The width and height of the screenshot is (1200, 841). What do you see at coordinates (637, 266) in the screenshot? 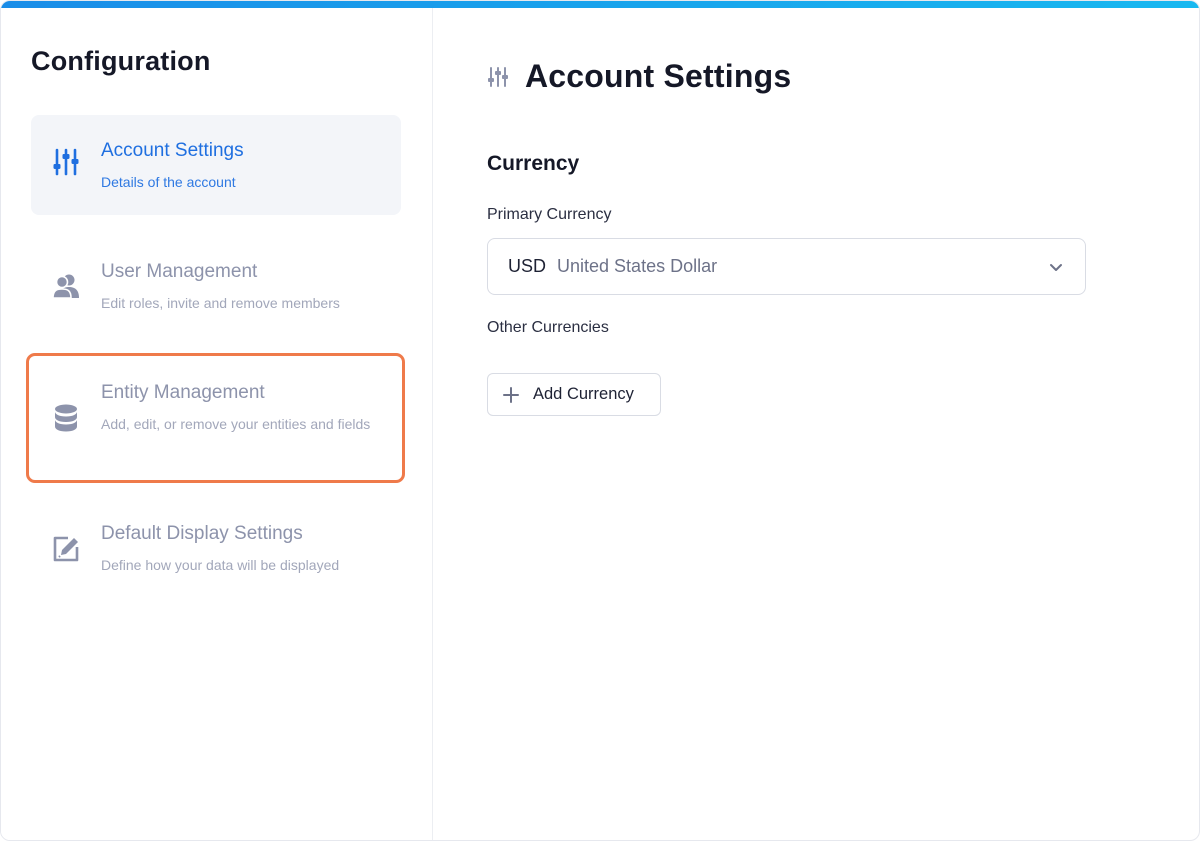
I see `currency-name: United States Dollar` at bounding box center [637, 266].